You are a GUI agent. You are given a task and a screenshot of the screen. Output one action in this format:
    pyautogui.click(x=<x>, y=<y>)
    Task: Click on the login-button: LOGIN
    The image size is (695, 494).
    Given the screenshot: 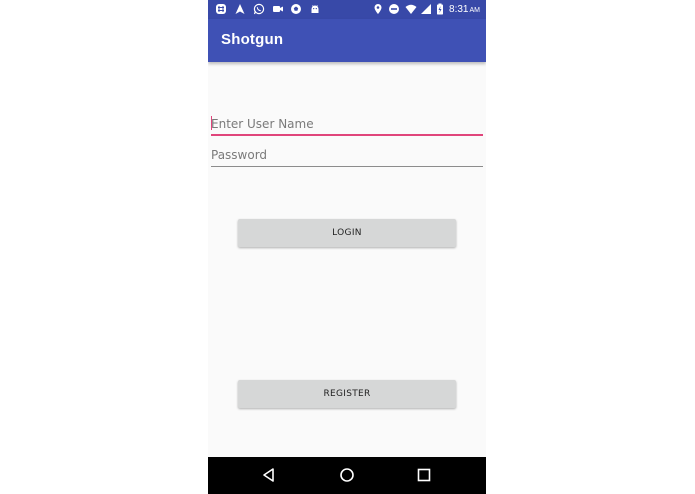 What is the action you would take?
    pyautogui.click(x=347, y=233)
    